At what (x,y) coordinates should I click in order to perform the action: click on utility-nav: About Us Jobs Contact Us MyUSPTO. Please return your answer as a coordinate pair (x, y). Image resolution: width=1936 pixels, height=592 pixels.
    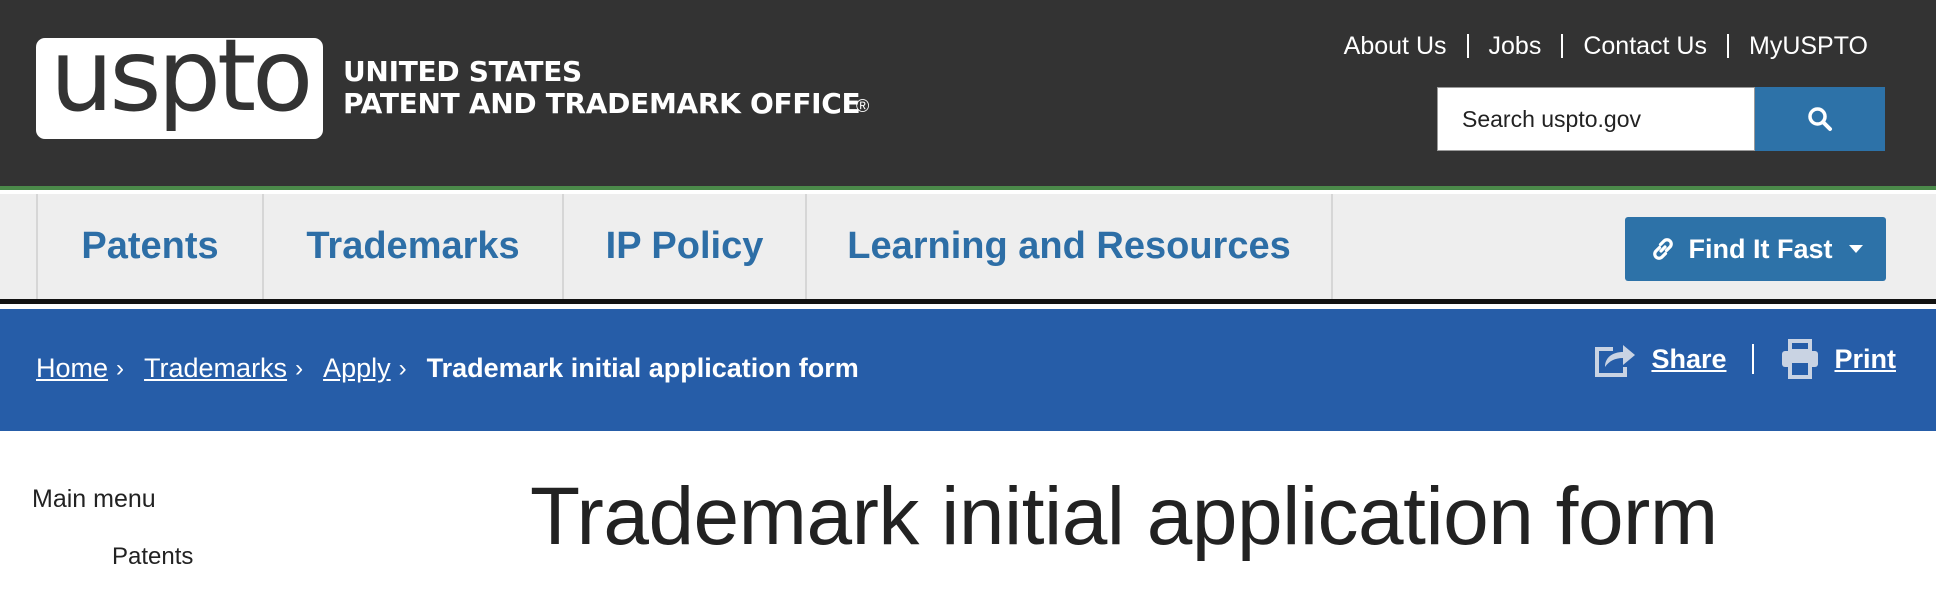
    Looking at the image, I should click on (1596, 46).